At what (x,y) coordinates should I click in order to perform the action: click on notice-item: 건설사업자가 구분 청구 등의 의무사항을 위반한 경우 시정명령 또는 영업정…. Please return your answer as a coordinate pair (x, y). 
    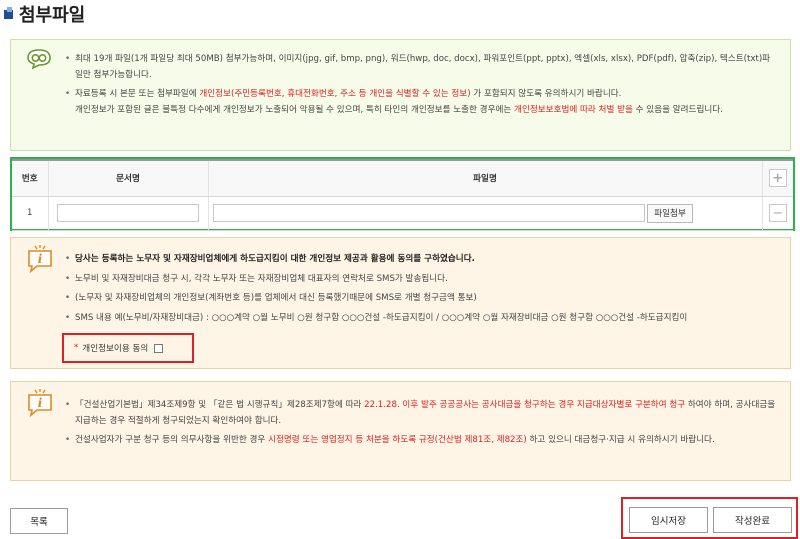
    Looking at the image, I should click on (420, 441).